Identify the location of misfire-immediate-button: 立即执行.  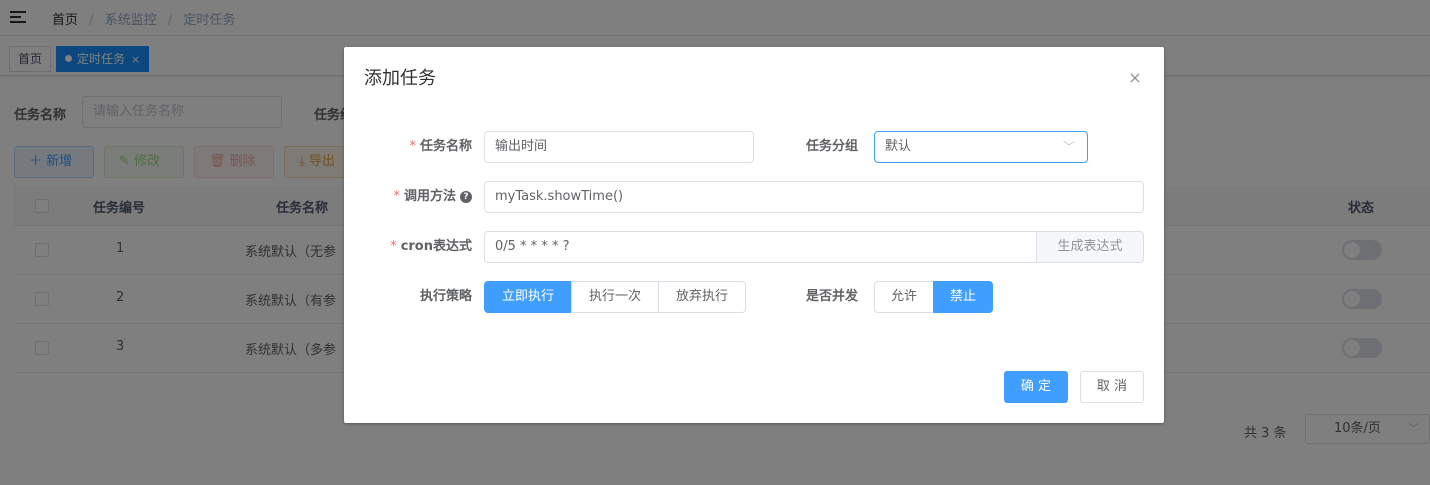
(528, 297).